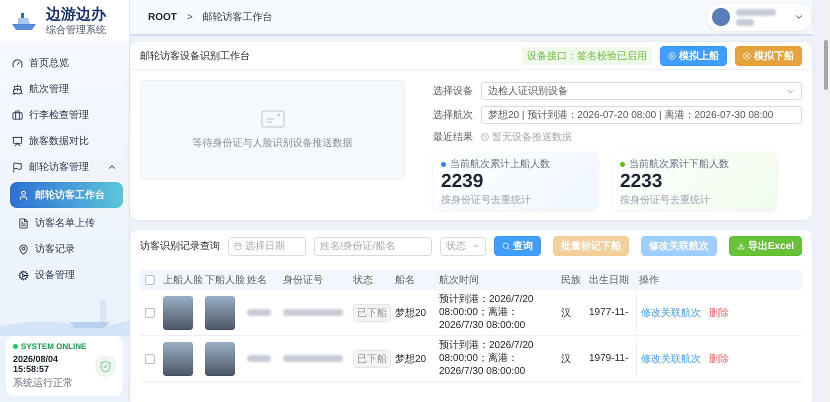 The image size is (830, 402). Describe the element at coordinates (373, 246) in the screenshot. I see `search-field: 姓名/身份证/船名` at that location.